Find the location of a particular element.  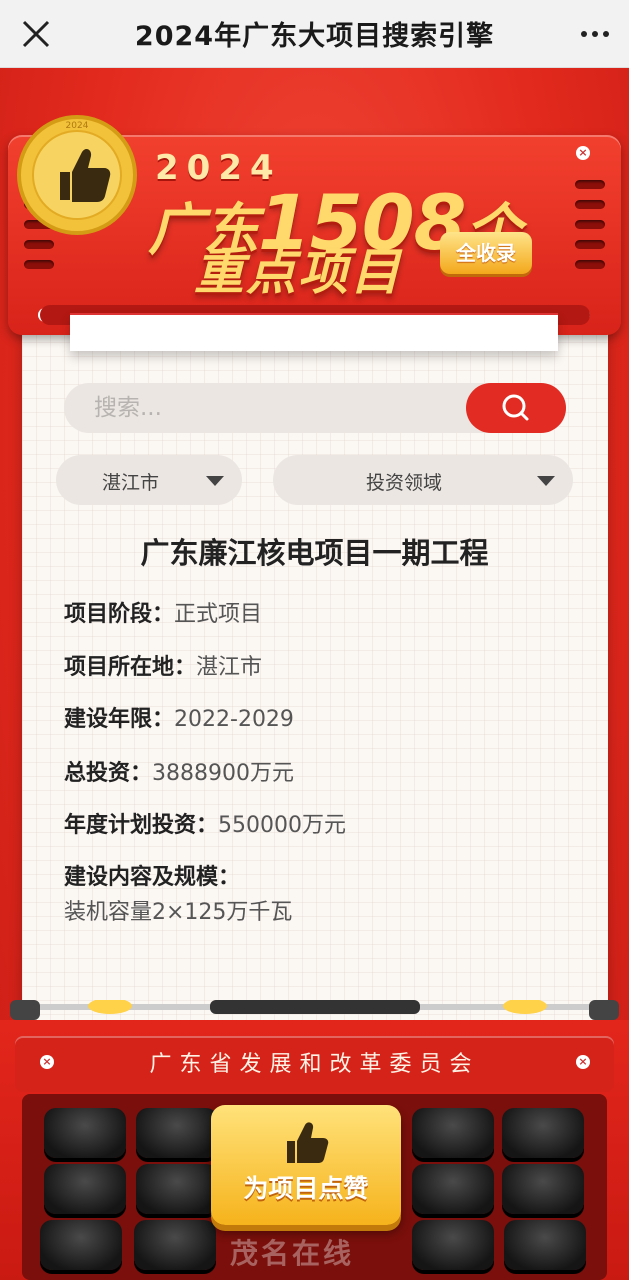

project-period-value: 2022-2029 is located at coordinates (234, 719).